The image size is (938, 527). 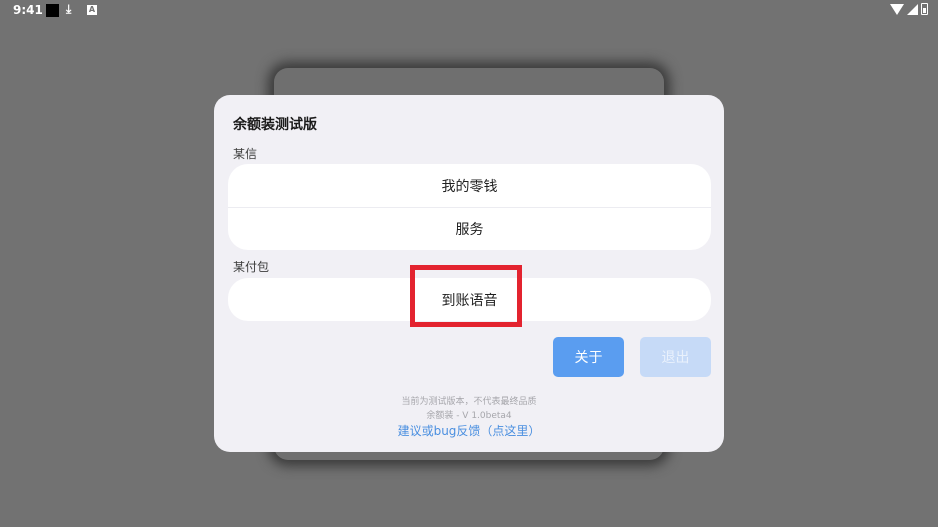 I want to click on section-label-wechat: 某信, so click(x=245, y=154).